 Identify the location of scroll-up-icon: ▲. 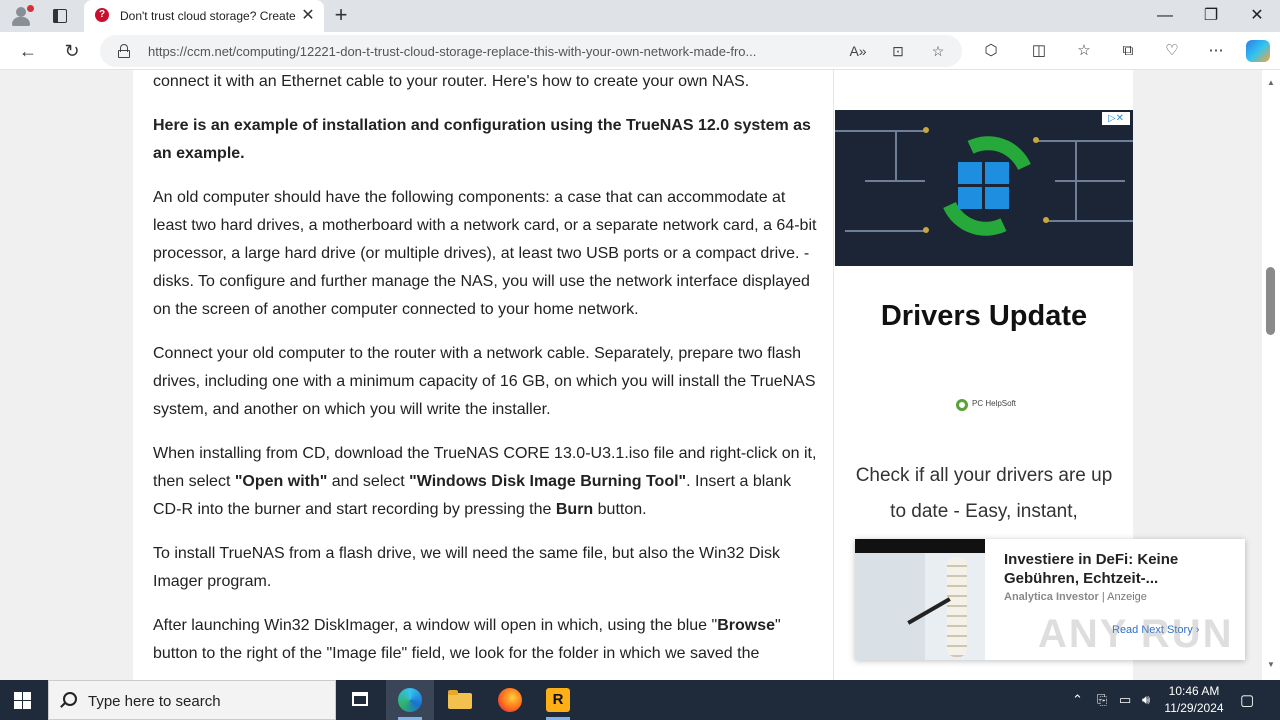
(1271, 83).